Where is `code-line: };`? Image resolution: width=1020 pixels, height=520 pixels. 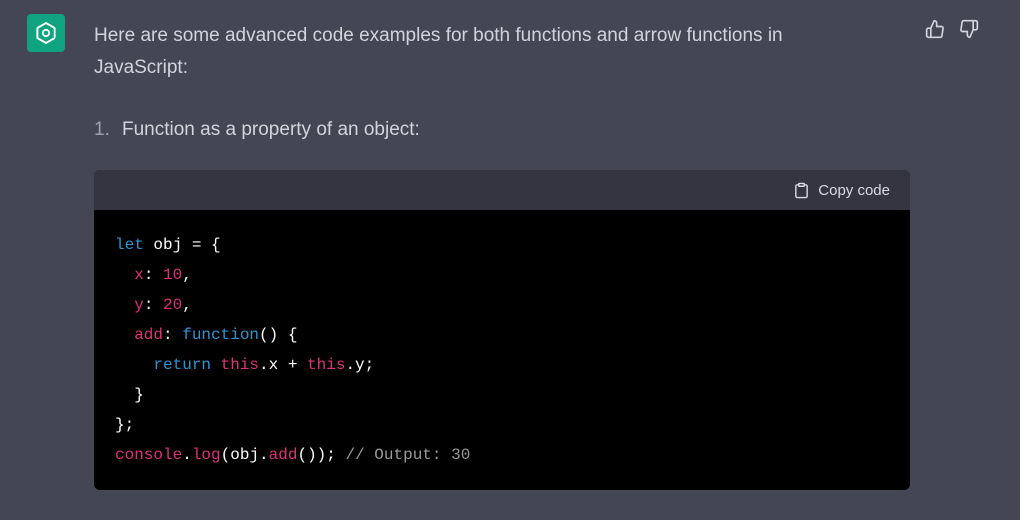 code-line: }; is located at coordinates (502, 425).